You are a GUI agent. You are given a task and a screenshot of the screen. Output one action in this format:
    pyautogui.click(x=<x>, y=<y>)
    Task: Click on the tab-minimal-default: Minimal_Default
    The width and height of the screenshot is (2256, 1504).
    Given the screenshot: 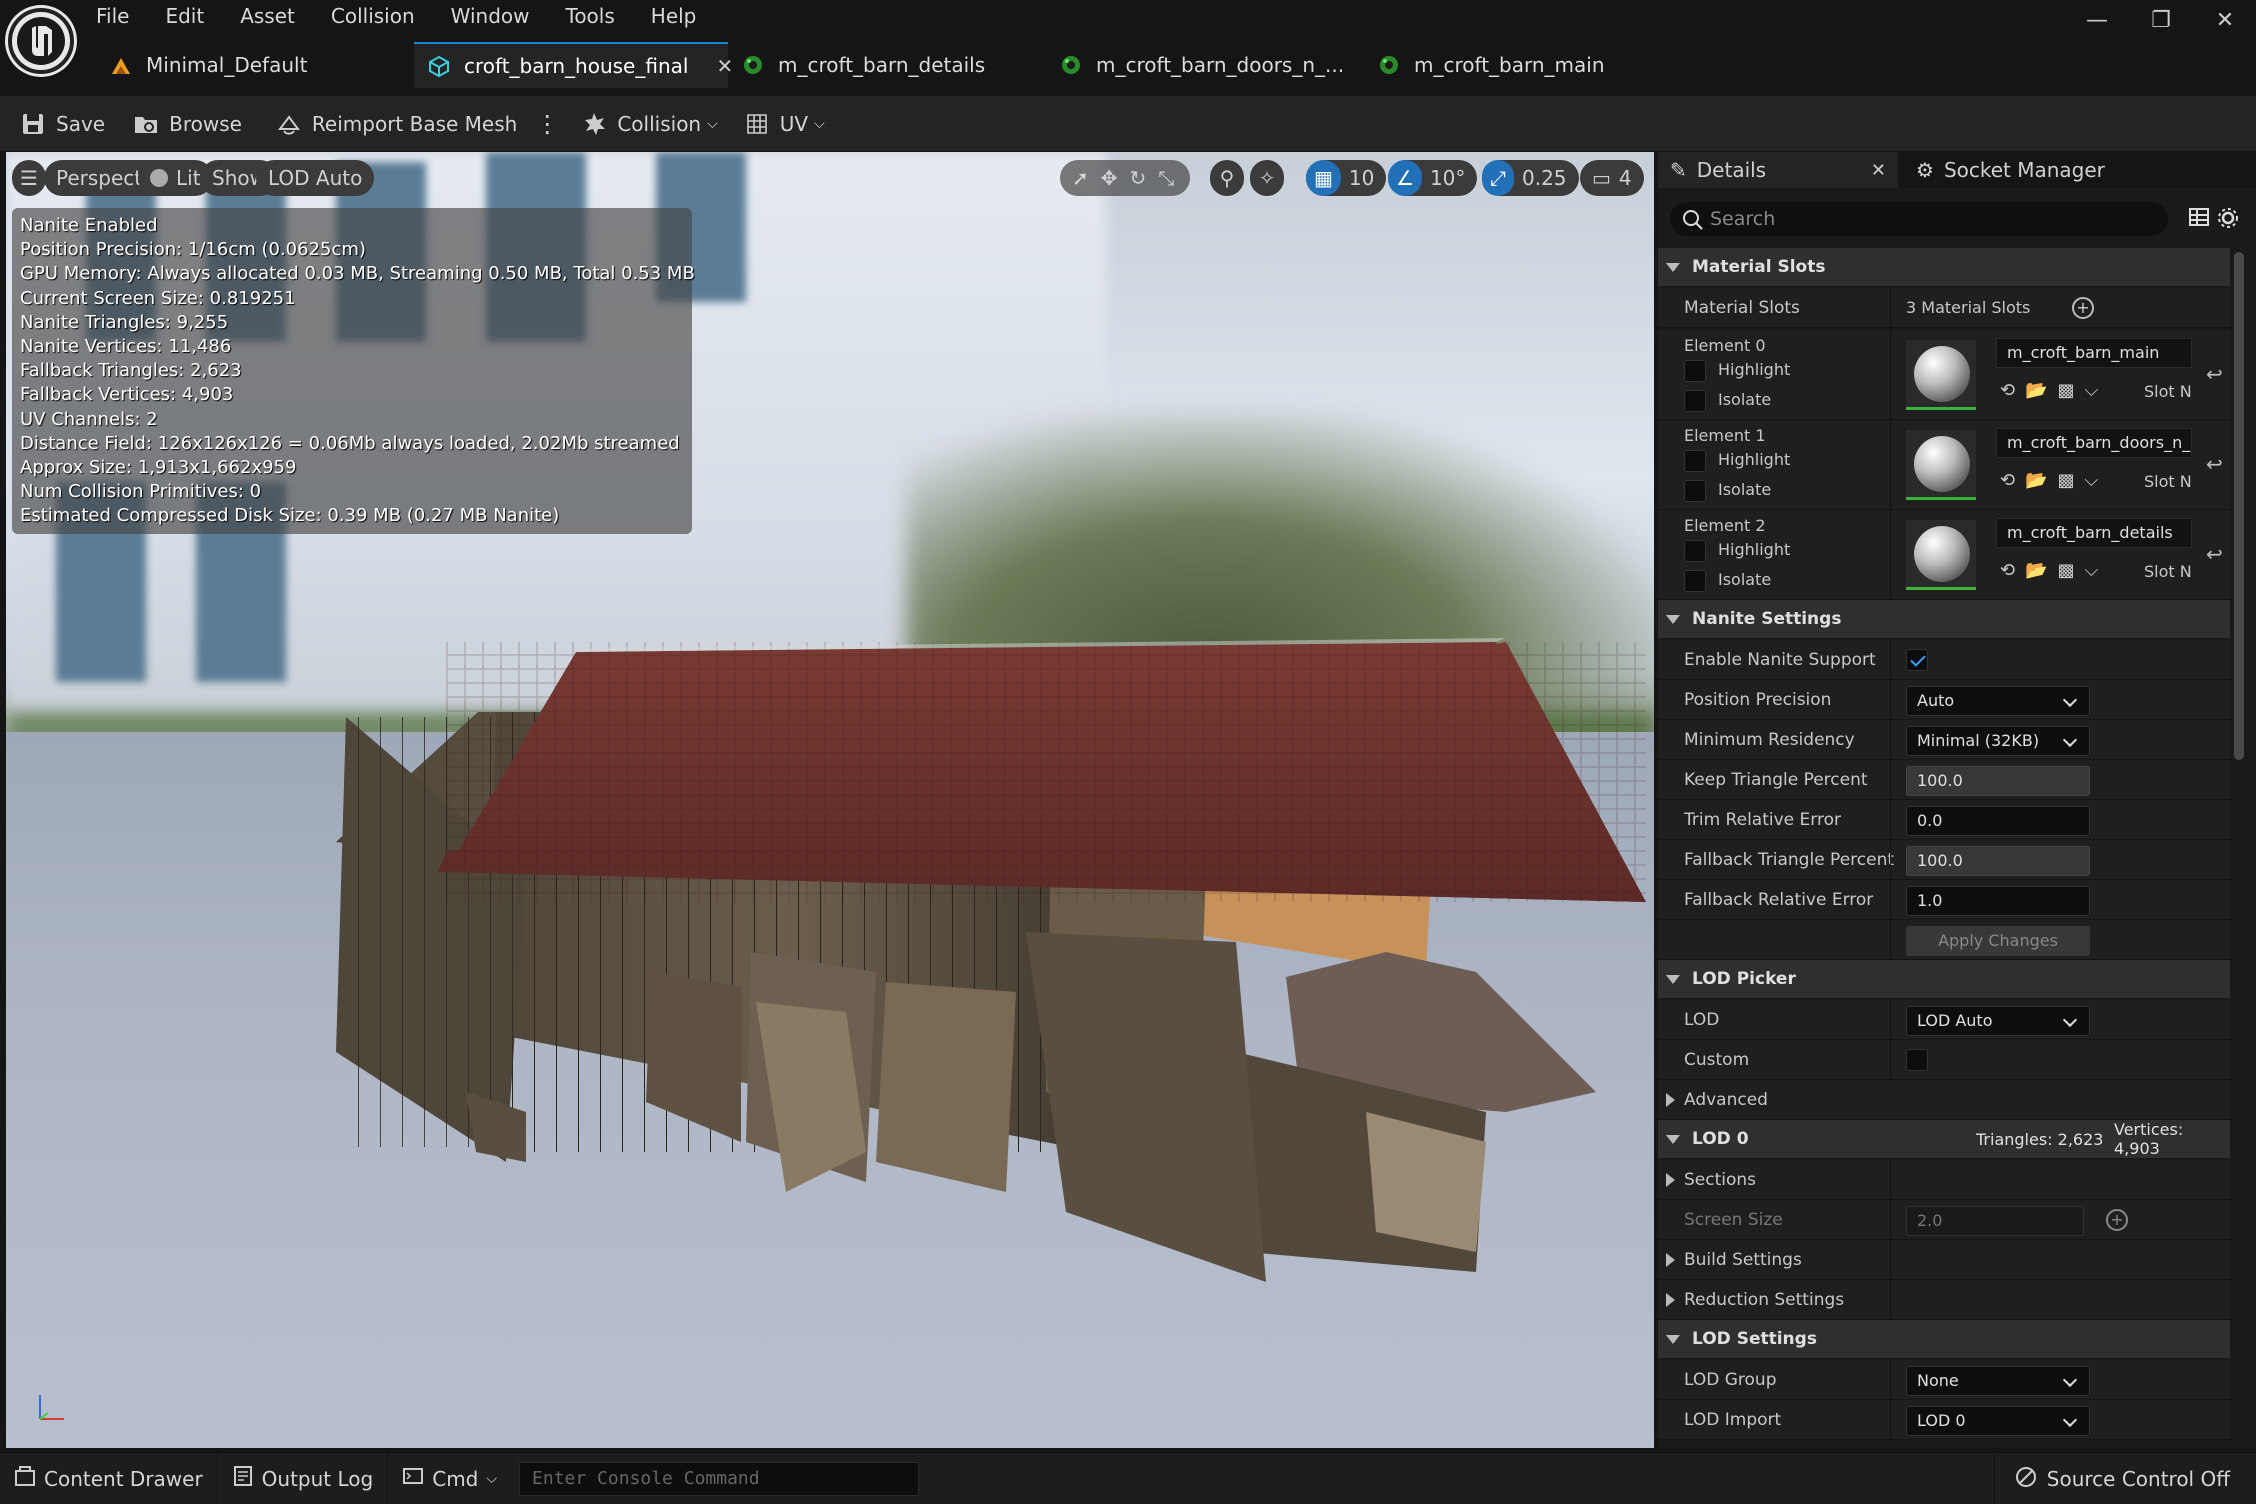 What is the action you would take?
    pyautogui.click(x=255, y=65)
    